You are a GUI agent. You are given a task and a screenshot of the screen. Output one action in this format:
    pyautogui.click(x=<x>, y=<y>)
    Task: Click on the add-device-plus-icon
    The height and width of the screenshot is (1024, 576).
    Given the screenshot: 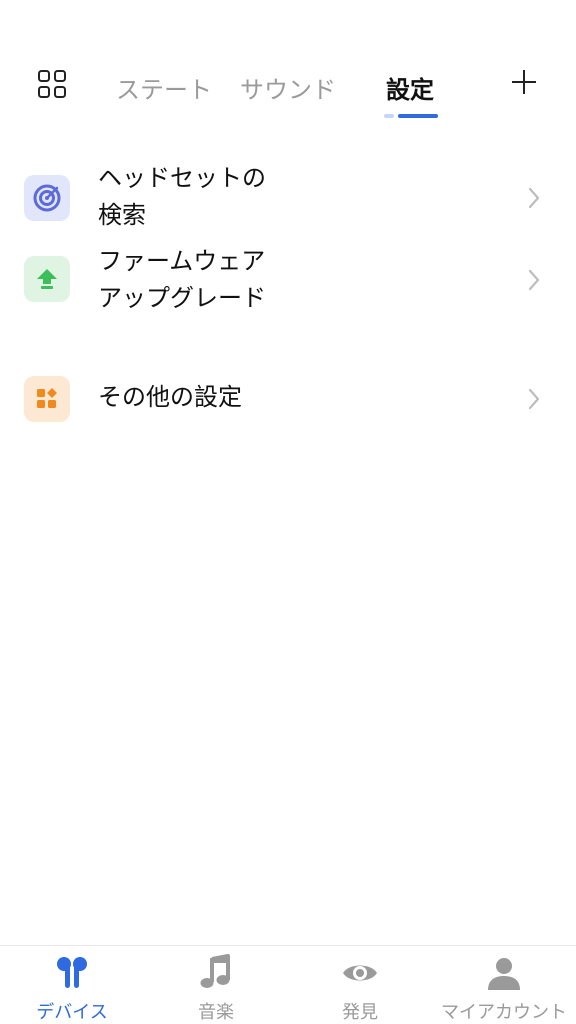 What is the action you would take?
    pyautogui.click(x=524, y=82)
    